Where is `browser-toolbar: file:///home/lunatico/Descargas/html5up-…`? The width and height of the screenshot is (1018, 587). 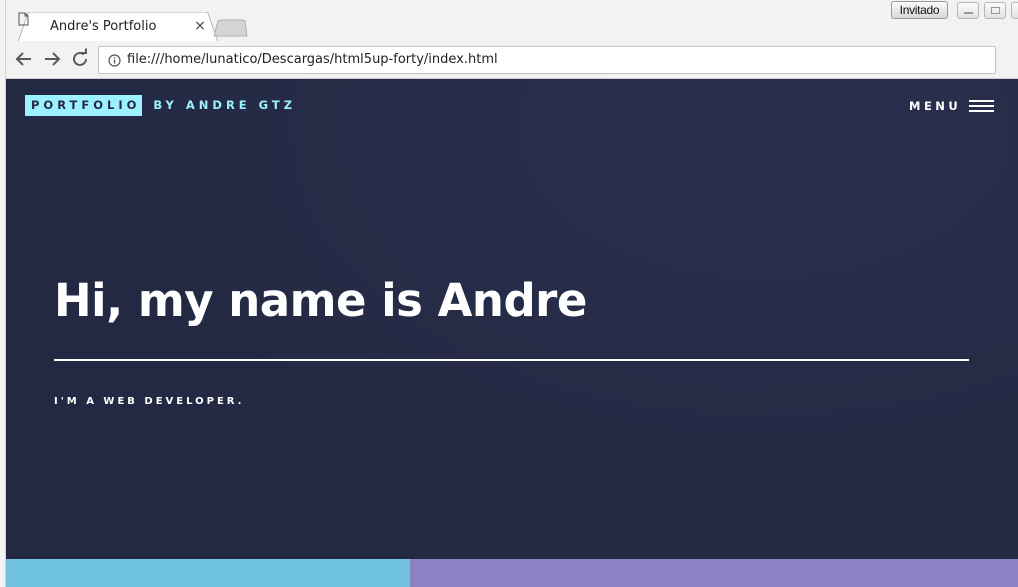
browser-toolbar: file:///home/lunatico/Descargas/html5up-… is located at coordinates (512, 60).